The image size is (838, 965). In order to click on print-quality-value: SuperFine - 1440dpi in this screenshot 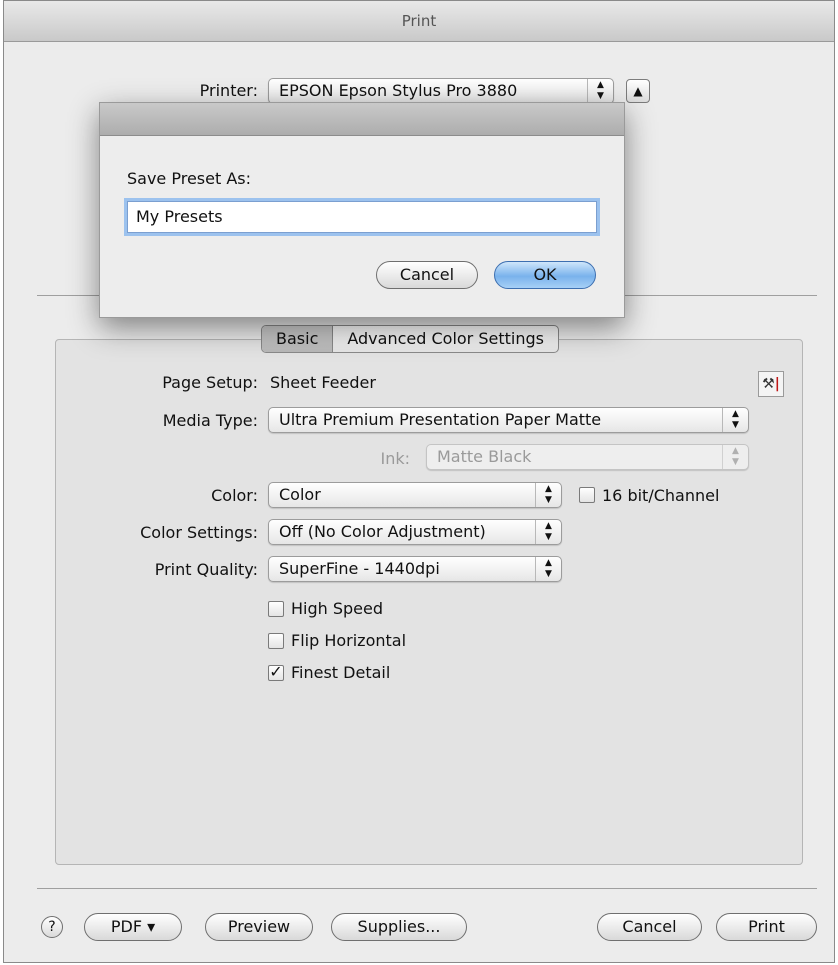, I will do `click(359, 568)`.